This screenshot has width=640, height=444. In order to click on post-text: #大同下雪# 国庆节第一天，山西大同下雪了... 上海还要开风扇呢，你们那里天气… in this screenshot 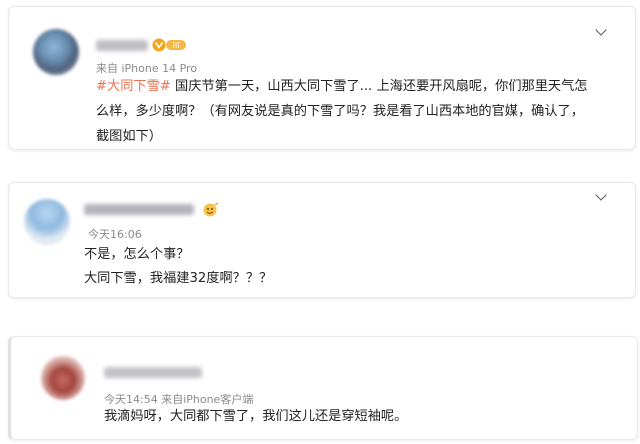, I will do `click(346, 111)`.